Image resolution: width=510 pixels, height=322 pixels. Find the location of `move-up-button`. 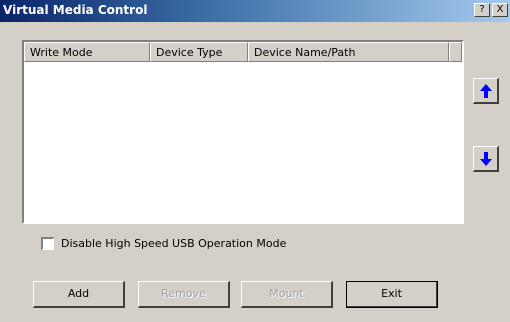

move-up-button is located at coordinates (486, 91).